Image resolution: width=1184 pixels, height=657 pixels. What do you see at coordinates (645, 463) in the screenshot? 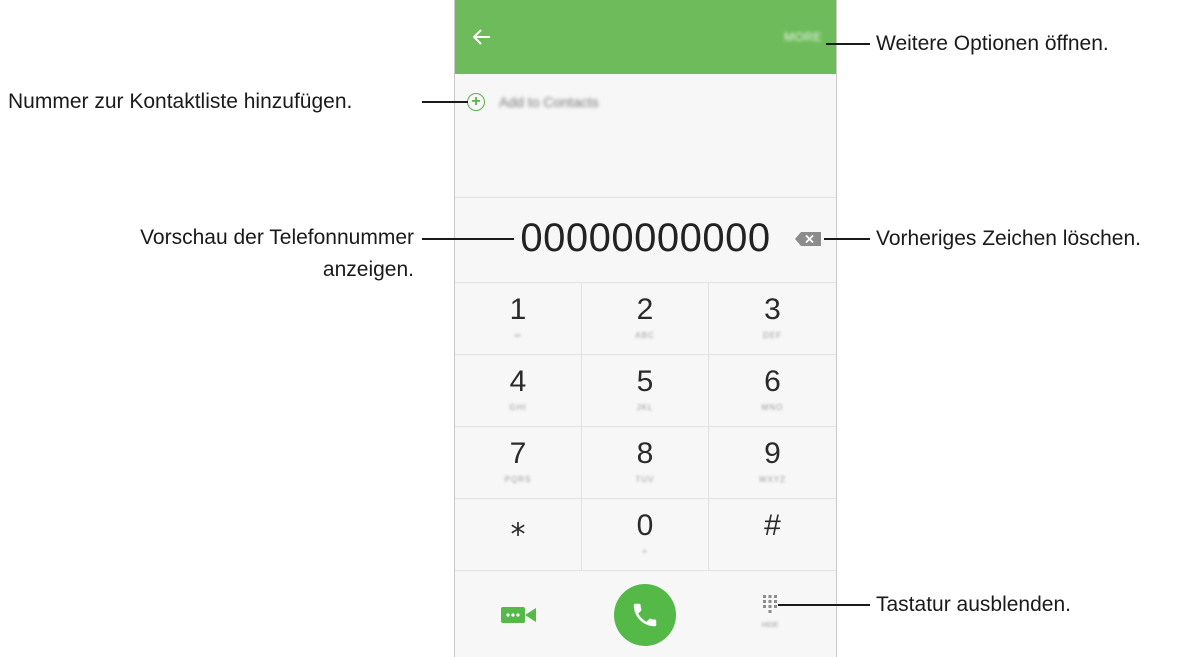
I see `key-8: 8 TUV` at bounding box center [645, 463].